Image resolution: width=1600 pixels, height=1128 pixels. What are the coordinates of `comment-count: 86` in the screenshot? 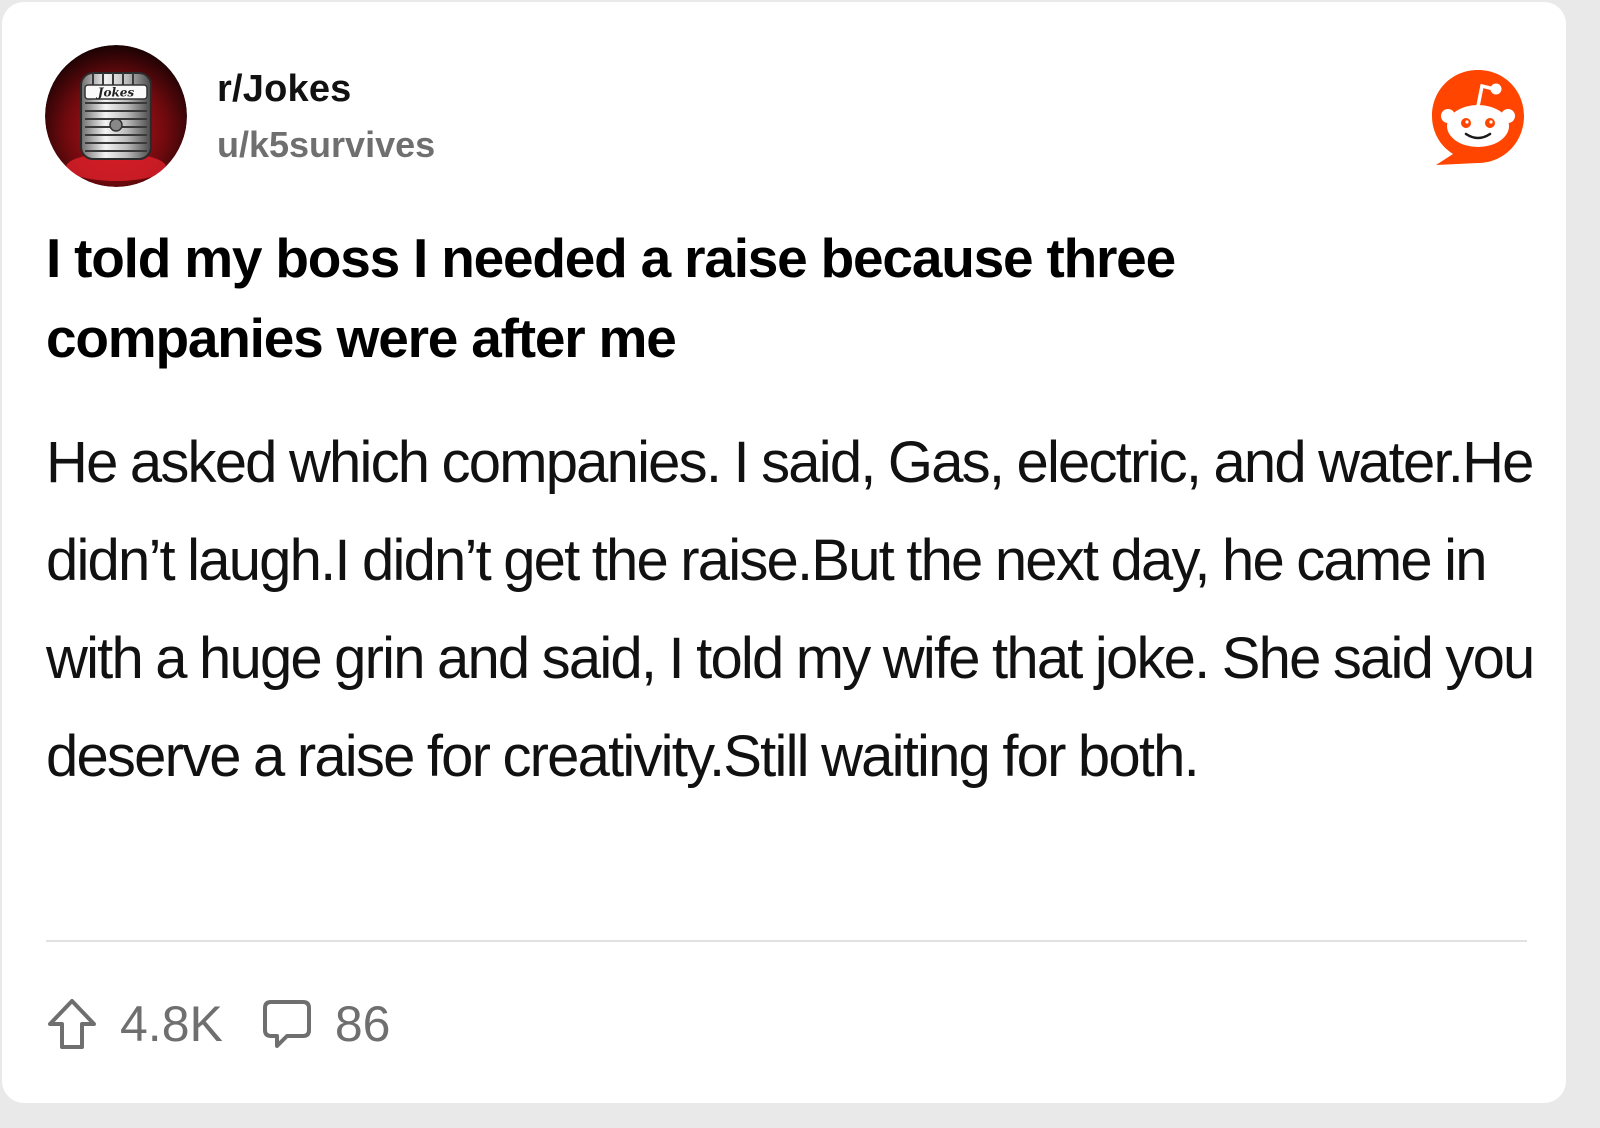 It's located at (362, 1024).